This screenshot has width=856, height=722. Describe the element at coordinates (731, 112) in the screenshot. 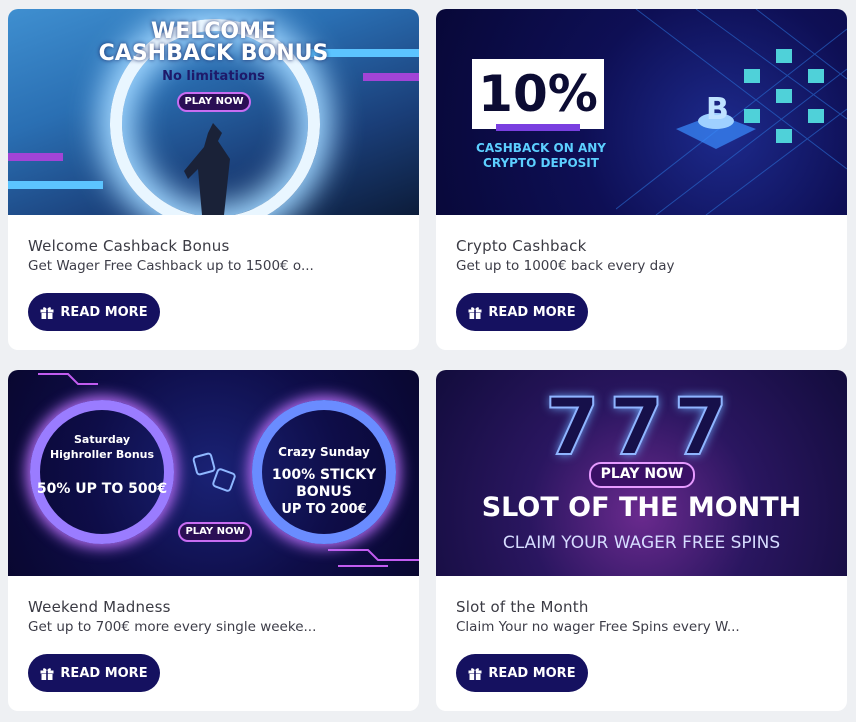

I see `network-grid: B` at that location.